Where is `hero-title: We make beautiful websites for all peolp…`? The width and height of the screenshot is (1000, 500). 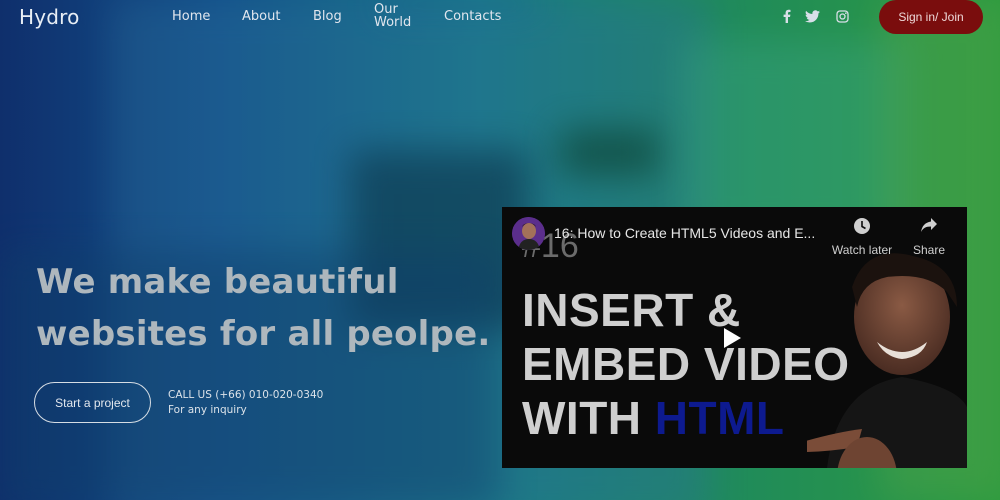
hero-title: We make beautiful websites for all peolp… is located at coordinates (266, 308).